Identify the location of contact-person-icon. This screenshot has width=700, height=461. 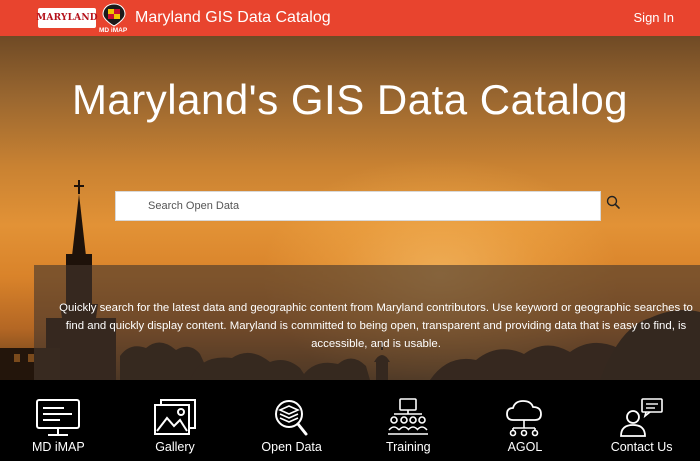
(641, 417).